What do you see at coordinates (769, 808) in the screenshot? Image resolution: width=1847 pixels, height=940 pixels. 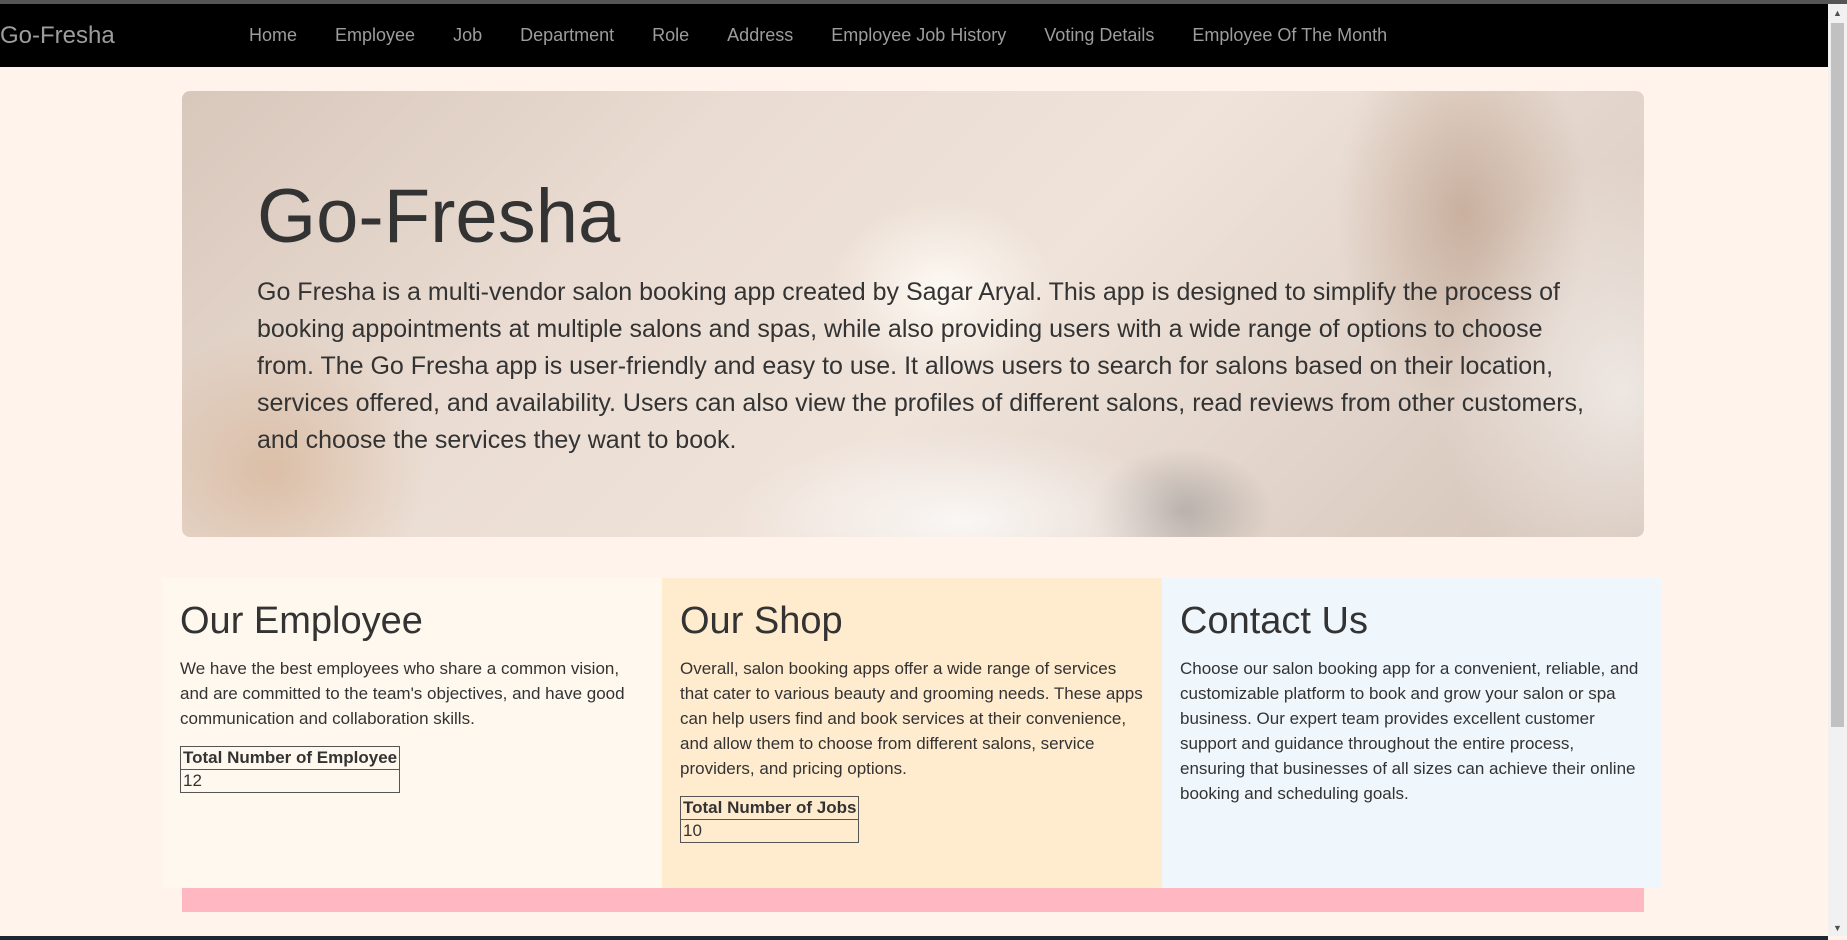 I see `jobs-count-header: Total Number of Jobs` at bounding box center [769, 808].